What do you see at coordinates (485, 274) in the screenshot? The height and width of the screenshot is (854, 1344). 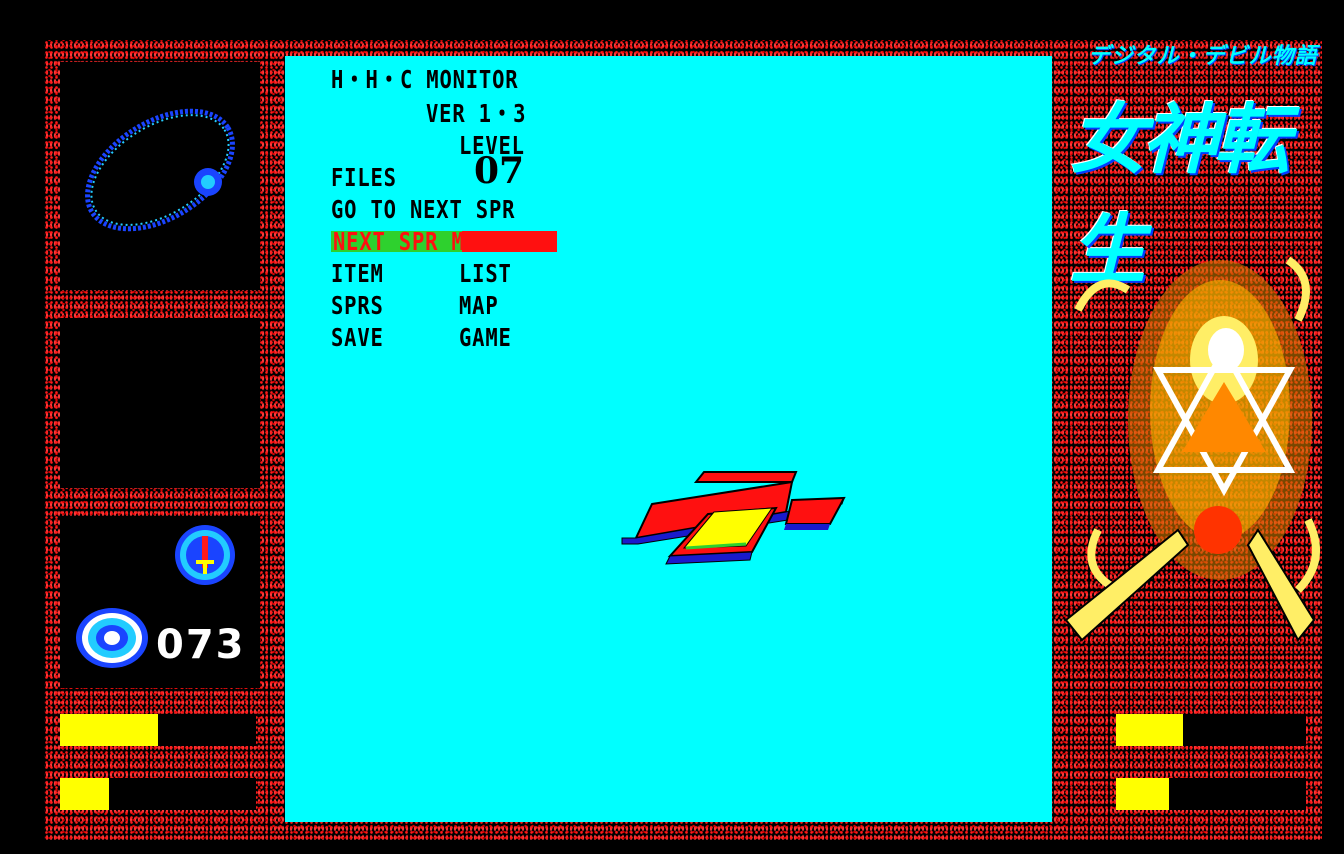 I see `menu-item-list: LIST` at bounding box center [485, 274].